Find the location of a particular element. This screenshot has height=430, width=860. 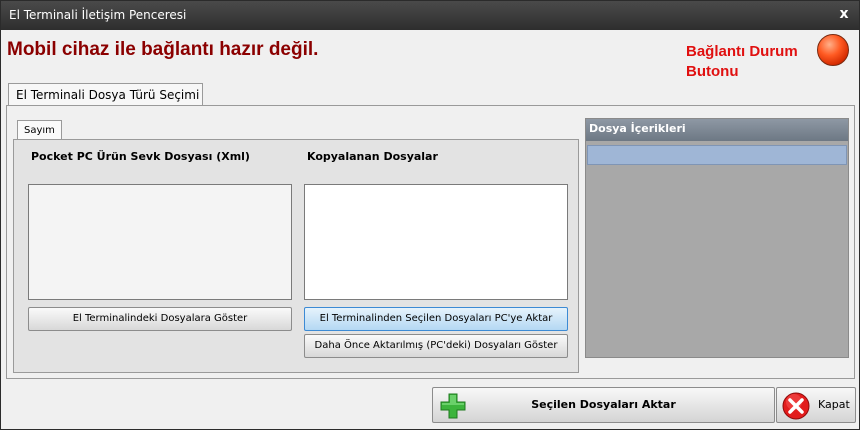

file-contents-selected-row is located at coordinates (717, 155).